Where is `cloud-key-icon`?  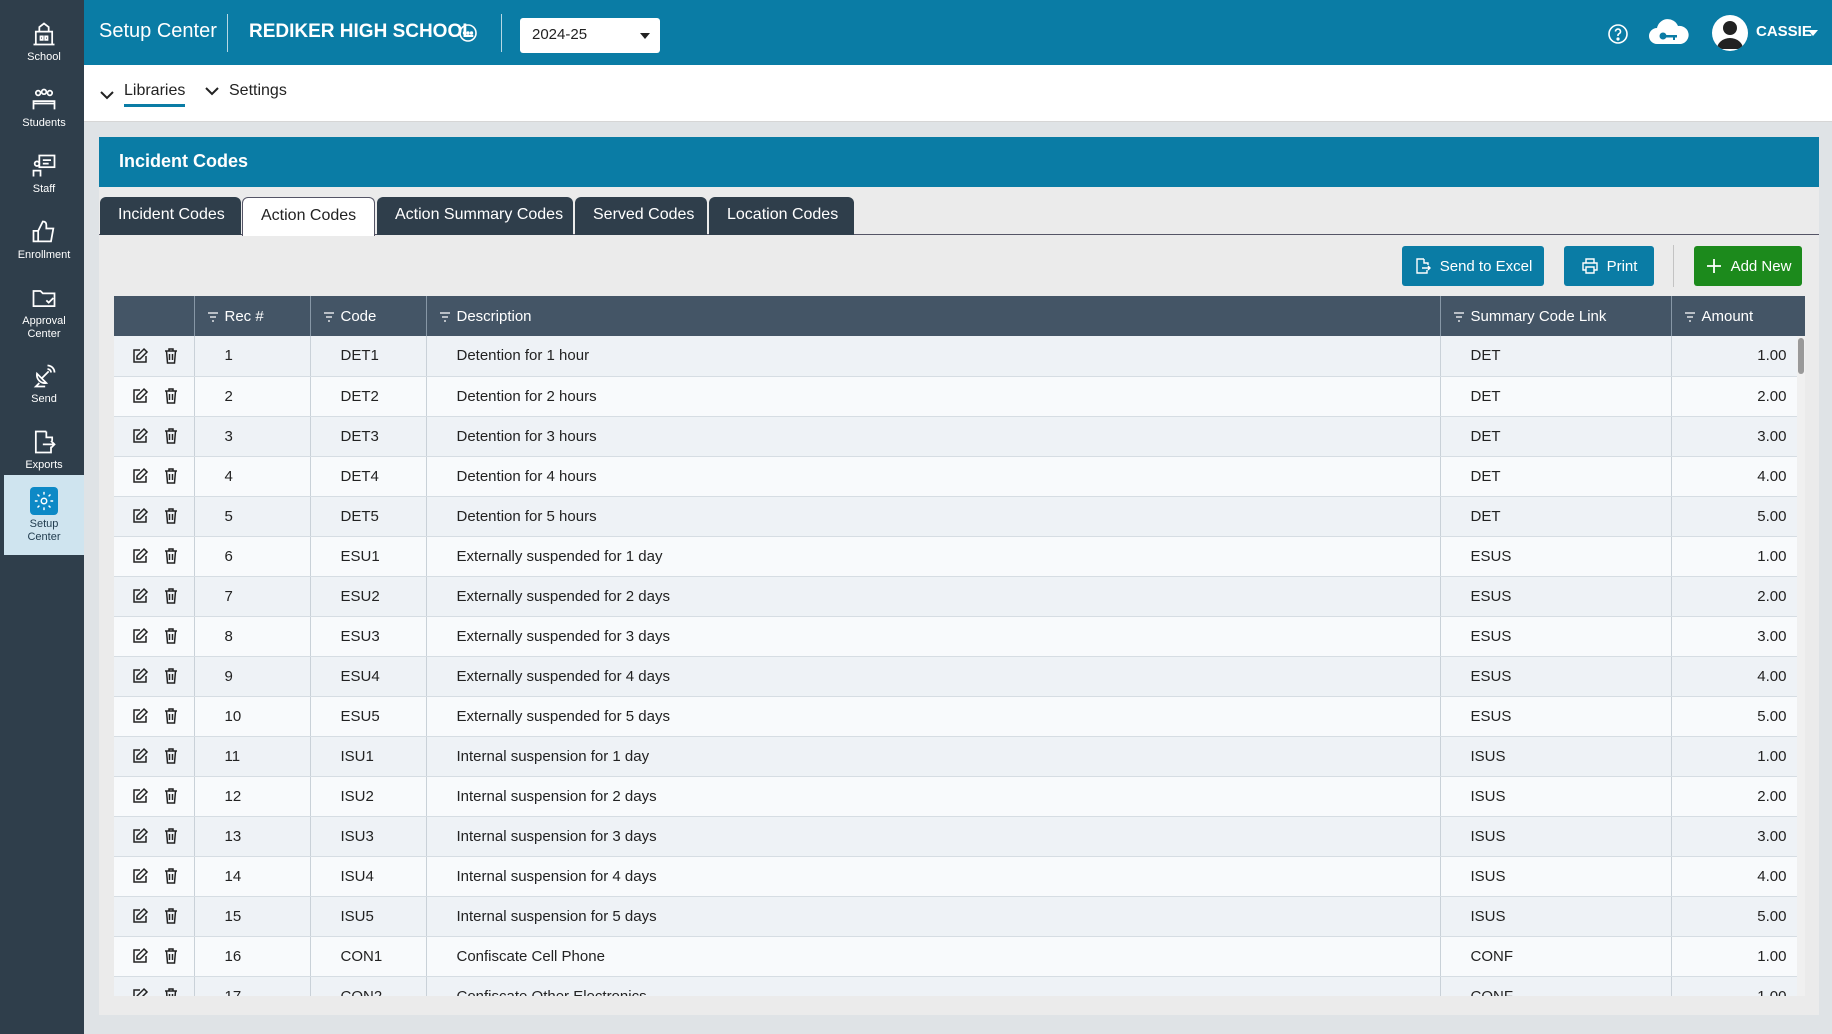
cloud-key-icon is located at coordinates (1669, 33).